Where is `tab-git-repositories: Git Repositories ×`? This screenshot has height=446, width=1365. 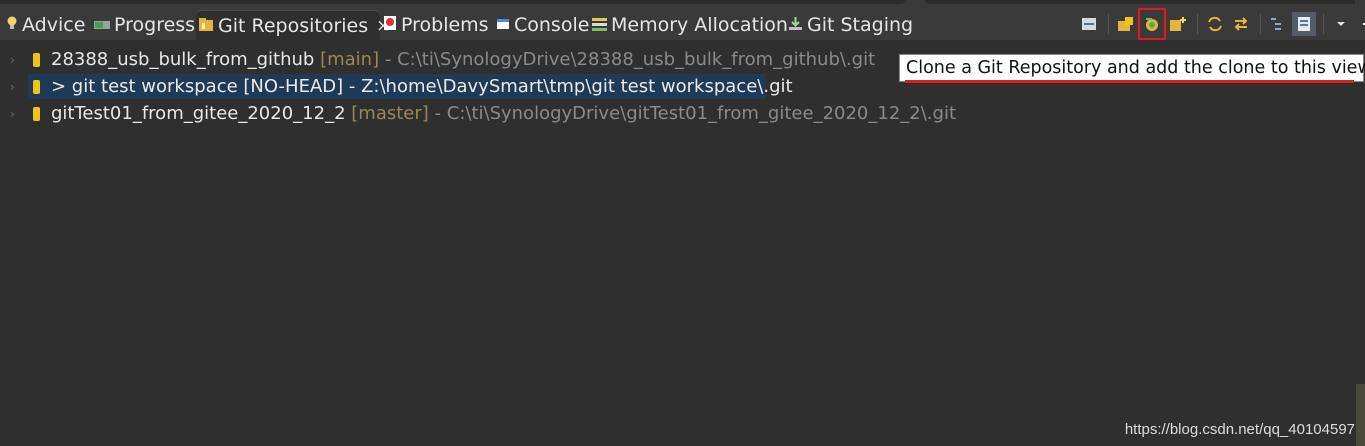 tab-git-repositories: Git Repositories × is located at coordinates (293, 25).